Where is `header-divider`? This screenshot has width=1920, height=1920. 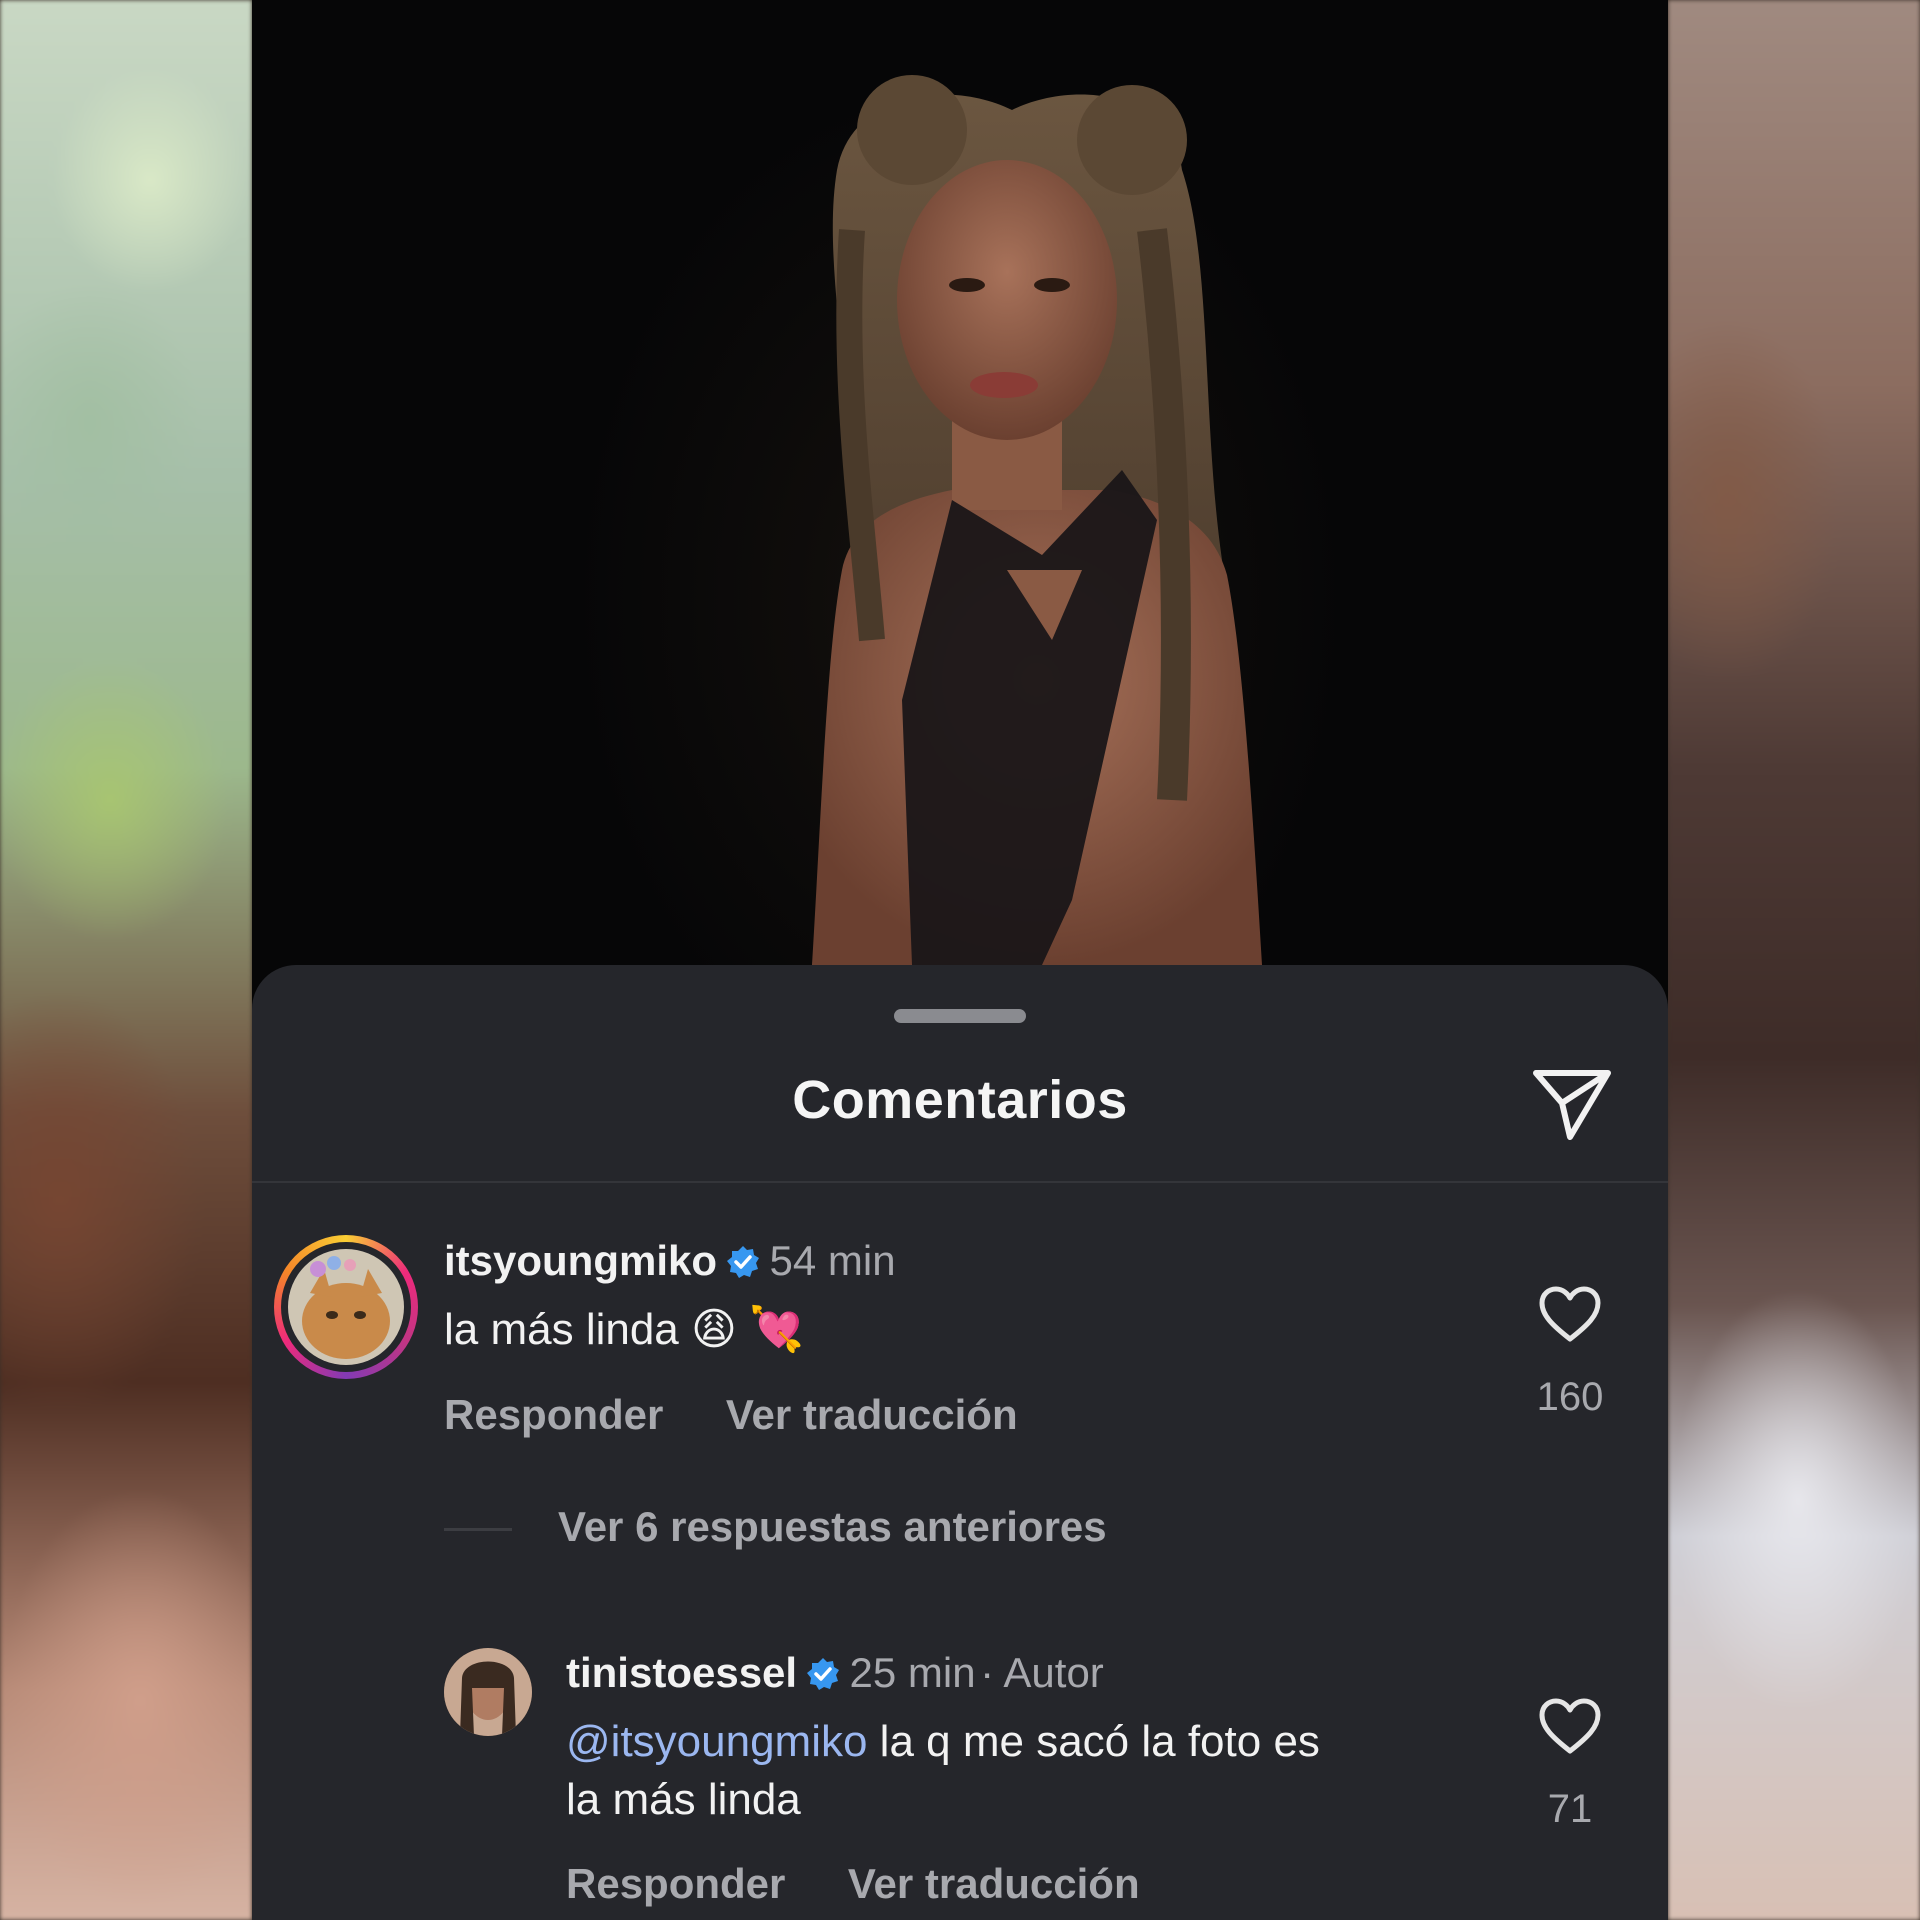 header-divider is located at coordinates (960, 1182).